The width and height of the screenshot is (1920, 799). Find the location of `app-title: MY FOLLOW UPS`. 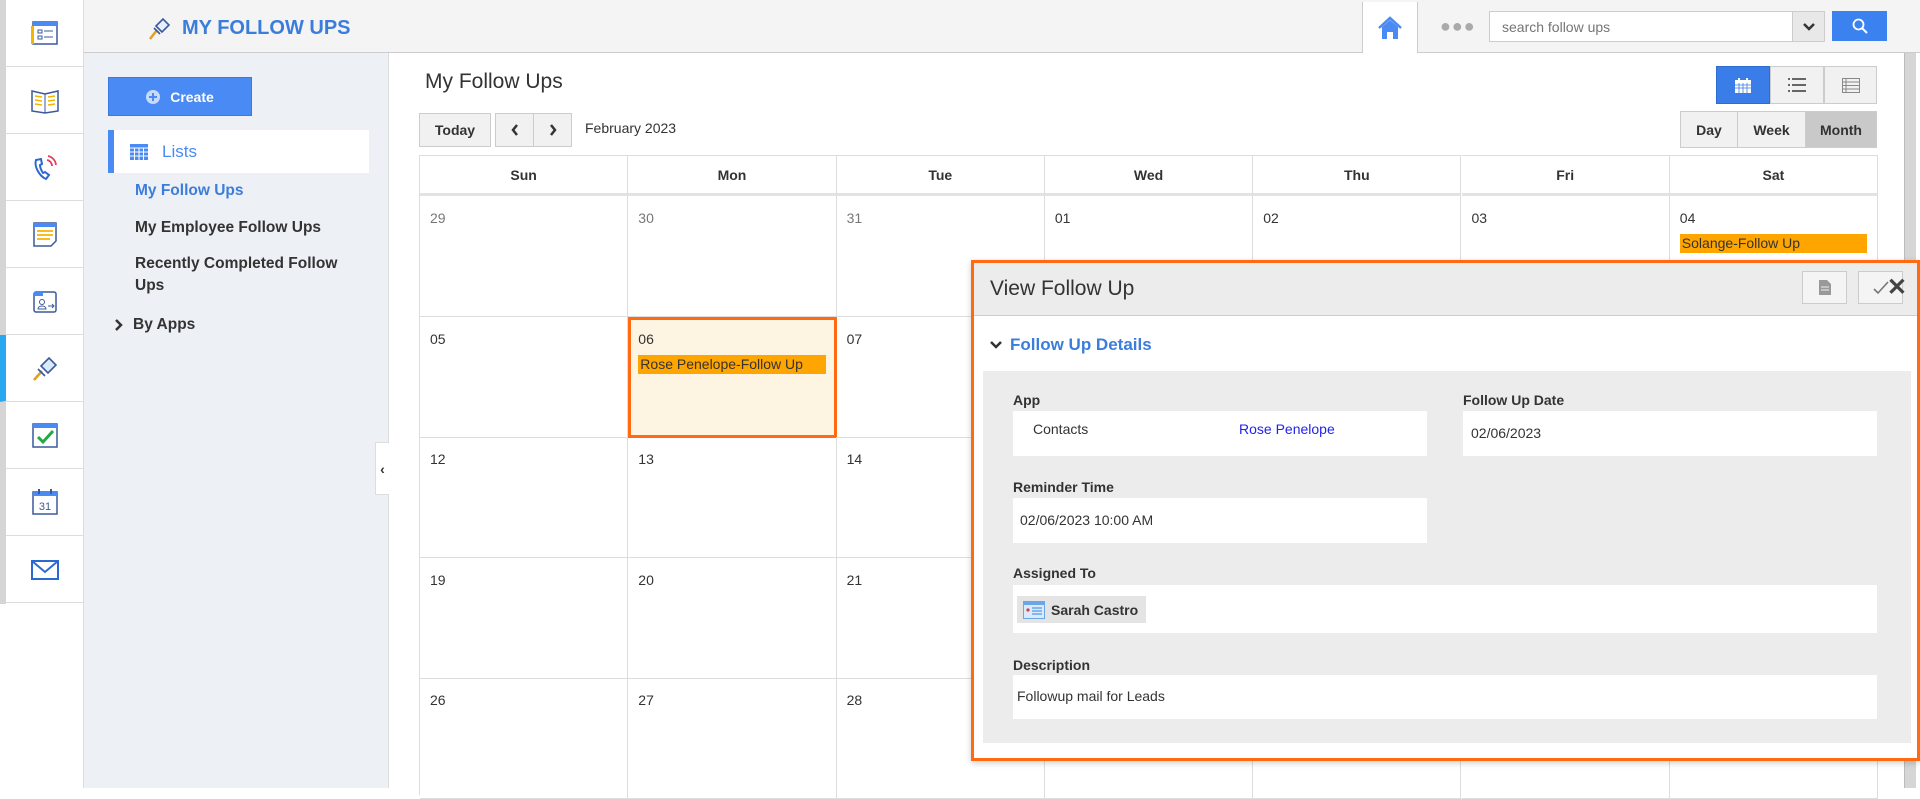

app-title: MY FOLLOW UPS is located at coordinates (248, 28).